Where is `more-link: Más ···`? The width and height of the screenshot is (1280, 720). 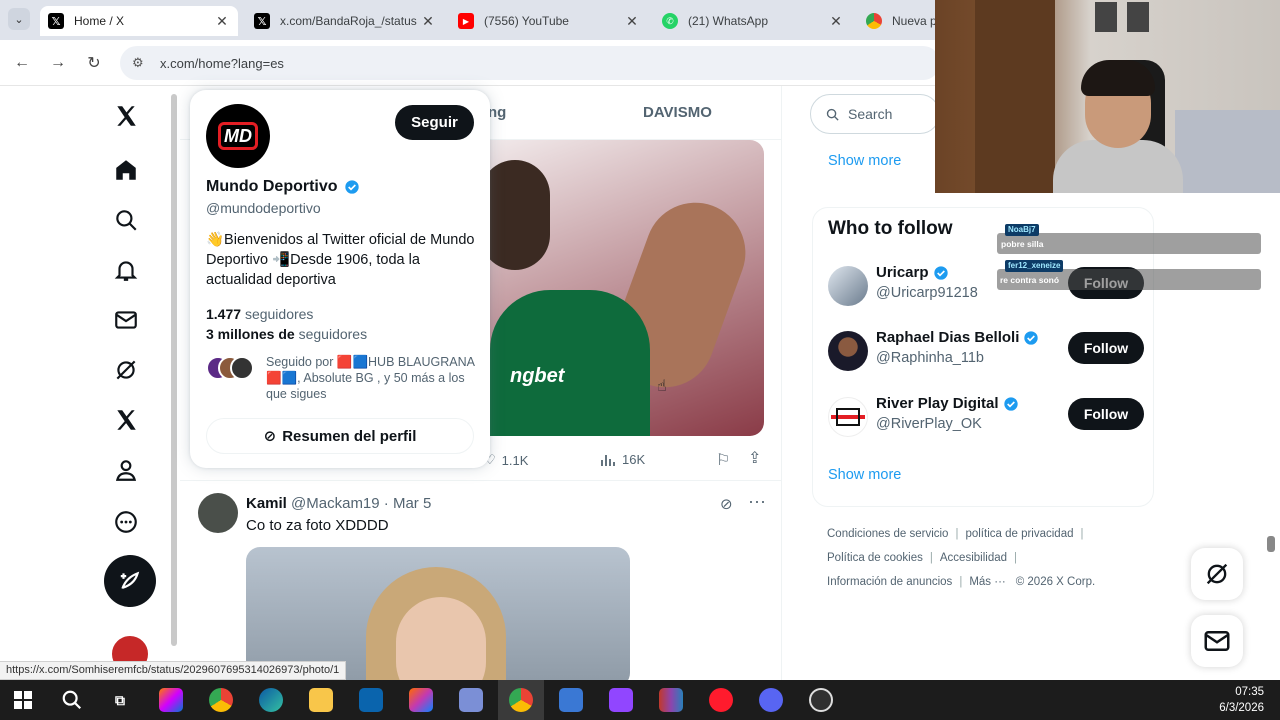
more-link: Más ··· is located at coordinates (987, 582).